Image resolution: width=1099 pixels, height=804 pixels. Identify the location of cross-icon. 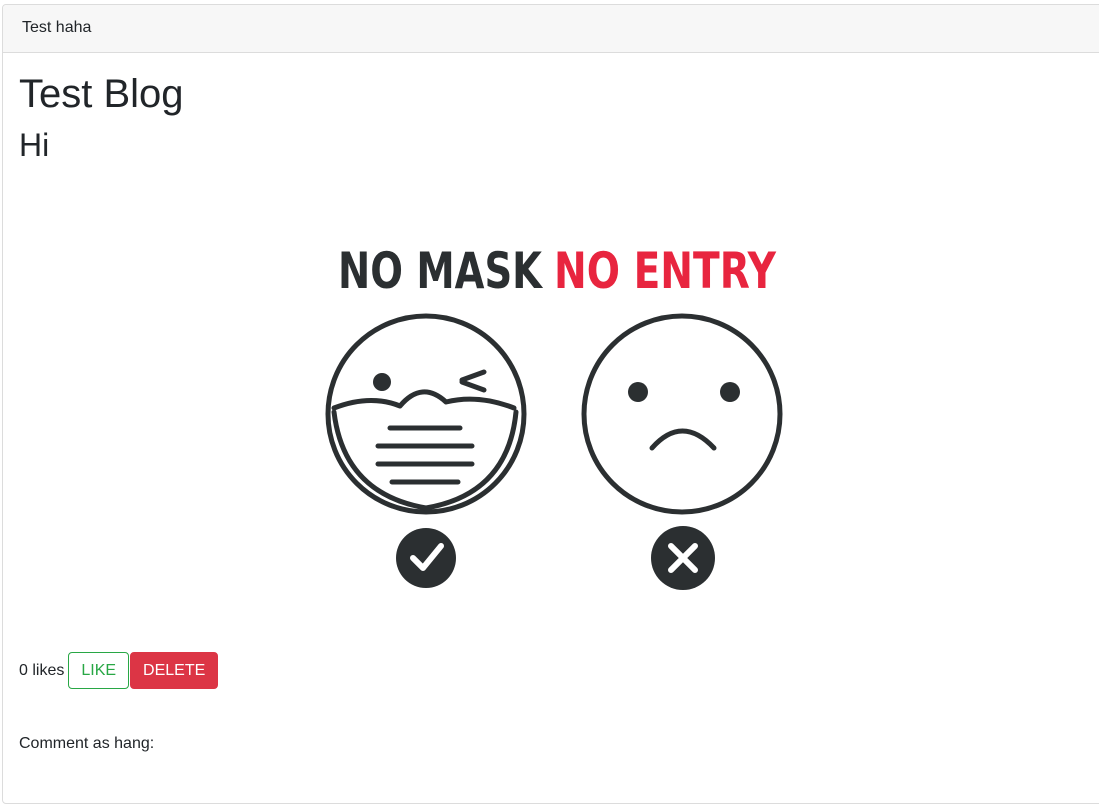
(683, 558).